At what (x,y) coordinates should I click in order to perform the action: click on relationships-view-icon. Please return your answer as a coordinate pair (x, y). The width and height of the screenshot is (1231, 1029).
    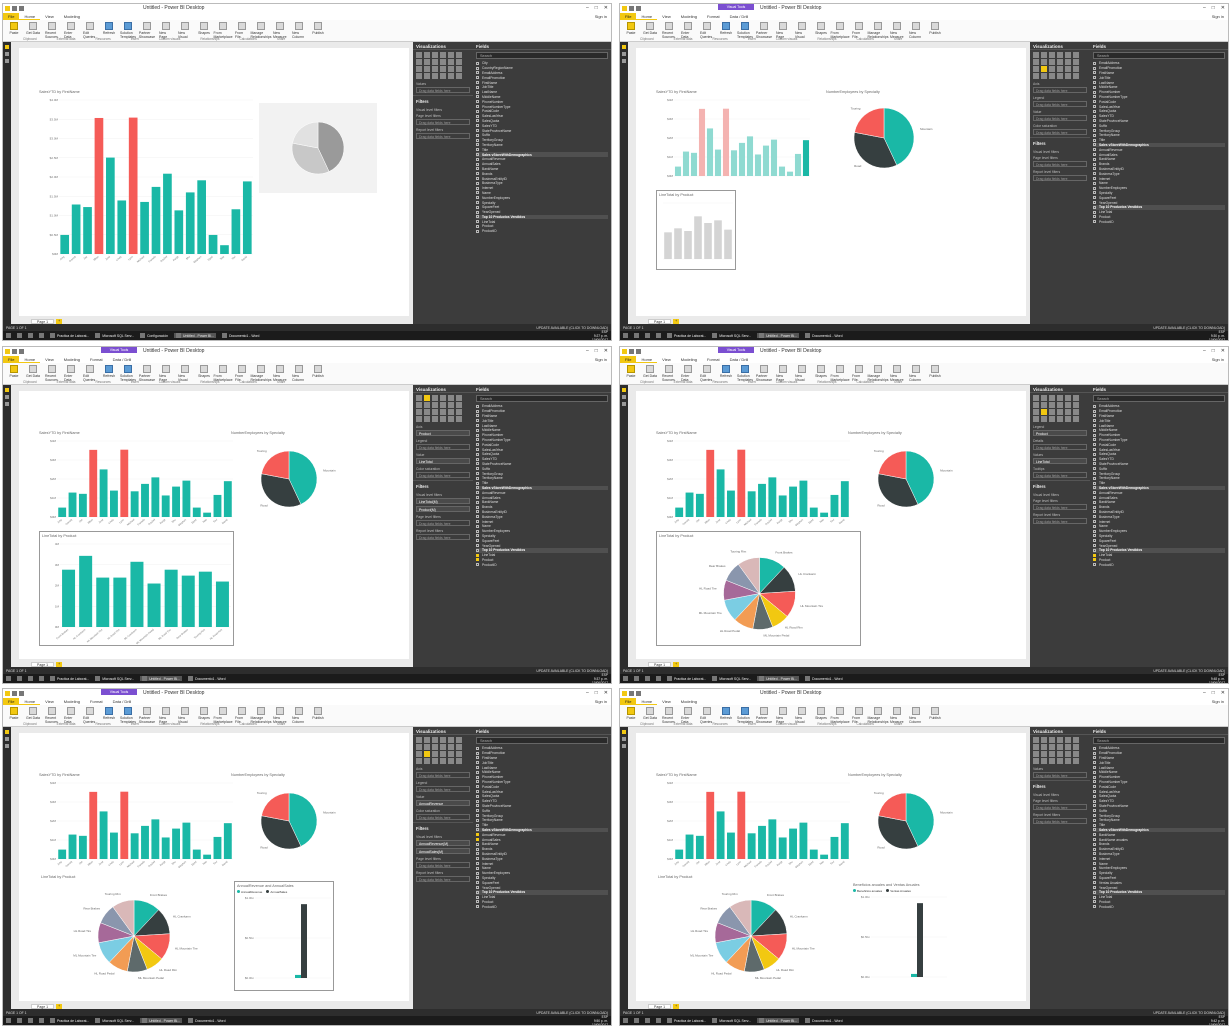
    Looking at the image, I should click on (7, 404).